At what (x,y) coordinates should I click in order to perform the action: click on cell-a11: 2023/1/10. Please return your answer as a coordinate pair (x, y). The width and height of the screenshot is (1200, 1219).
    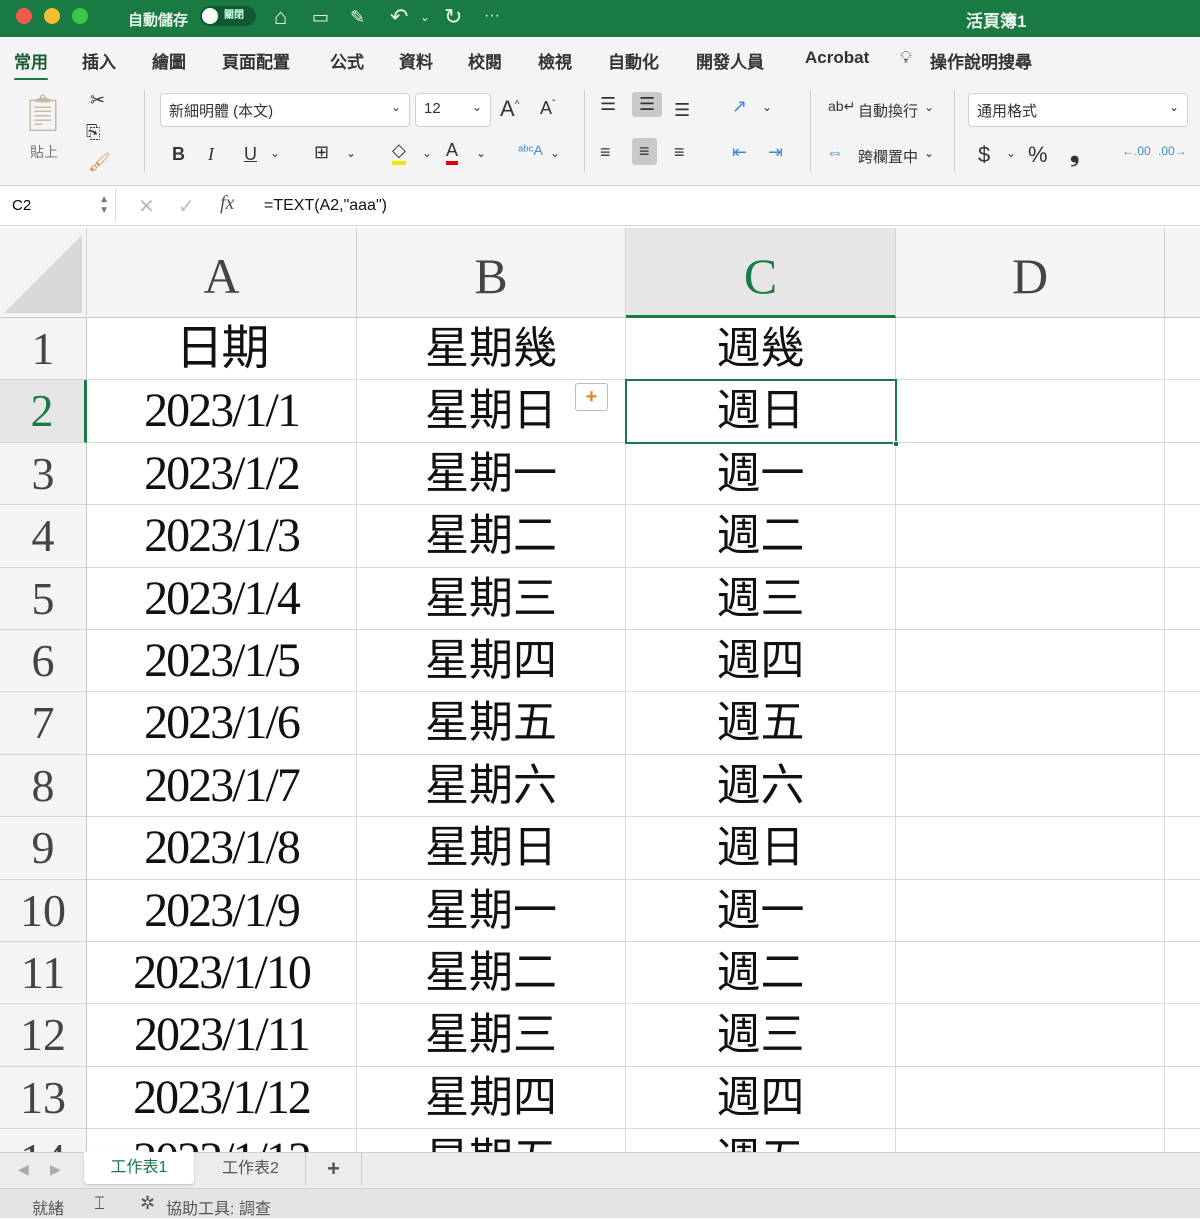
    Looking at the image, I should click on (222, 973).